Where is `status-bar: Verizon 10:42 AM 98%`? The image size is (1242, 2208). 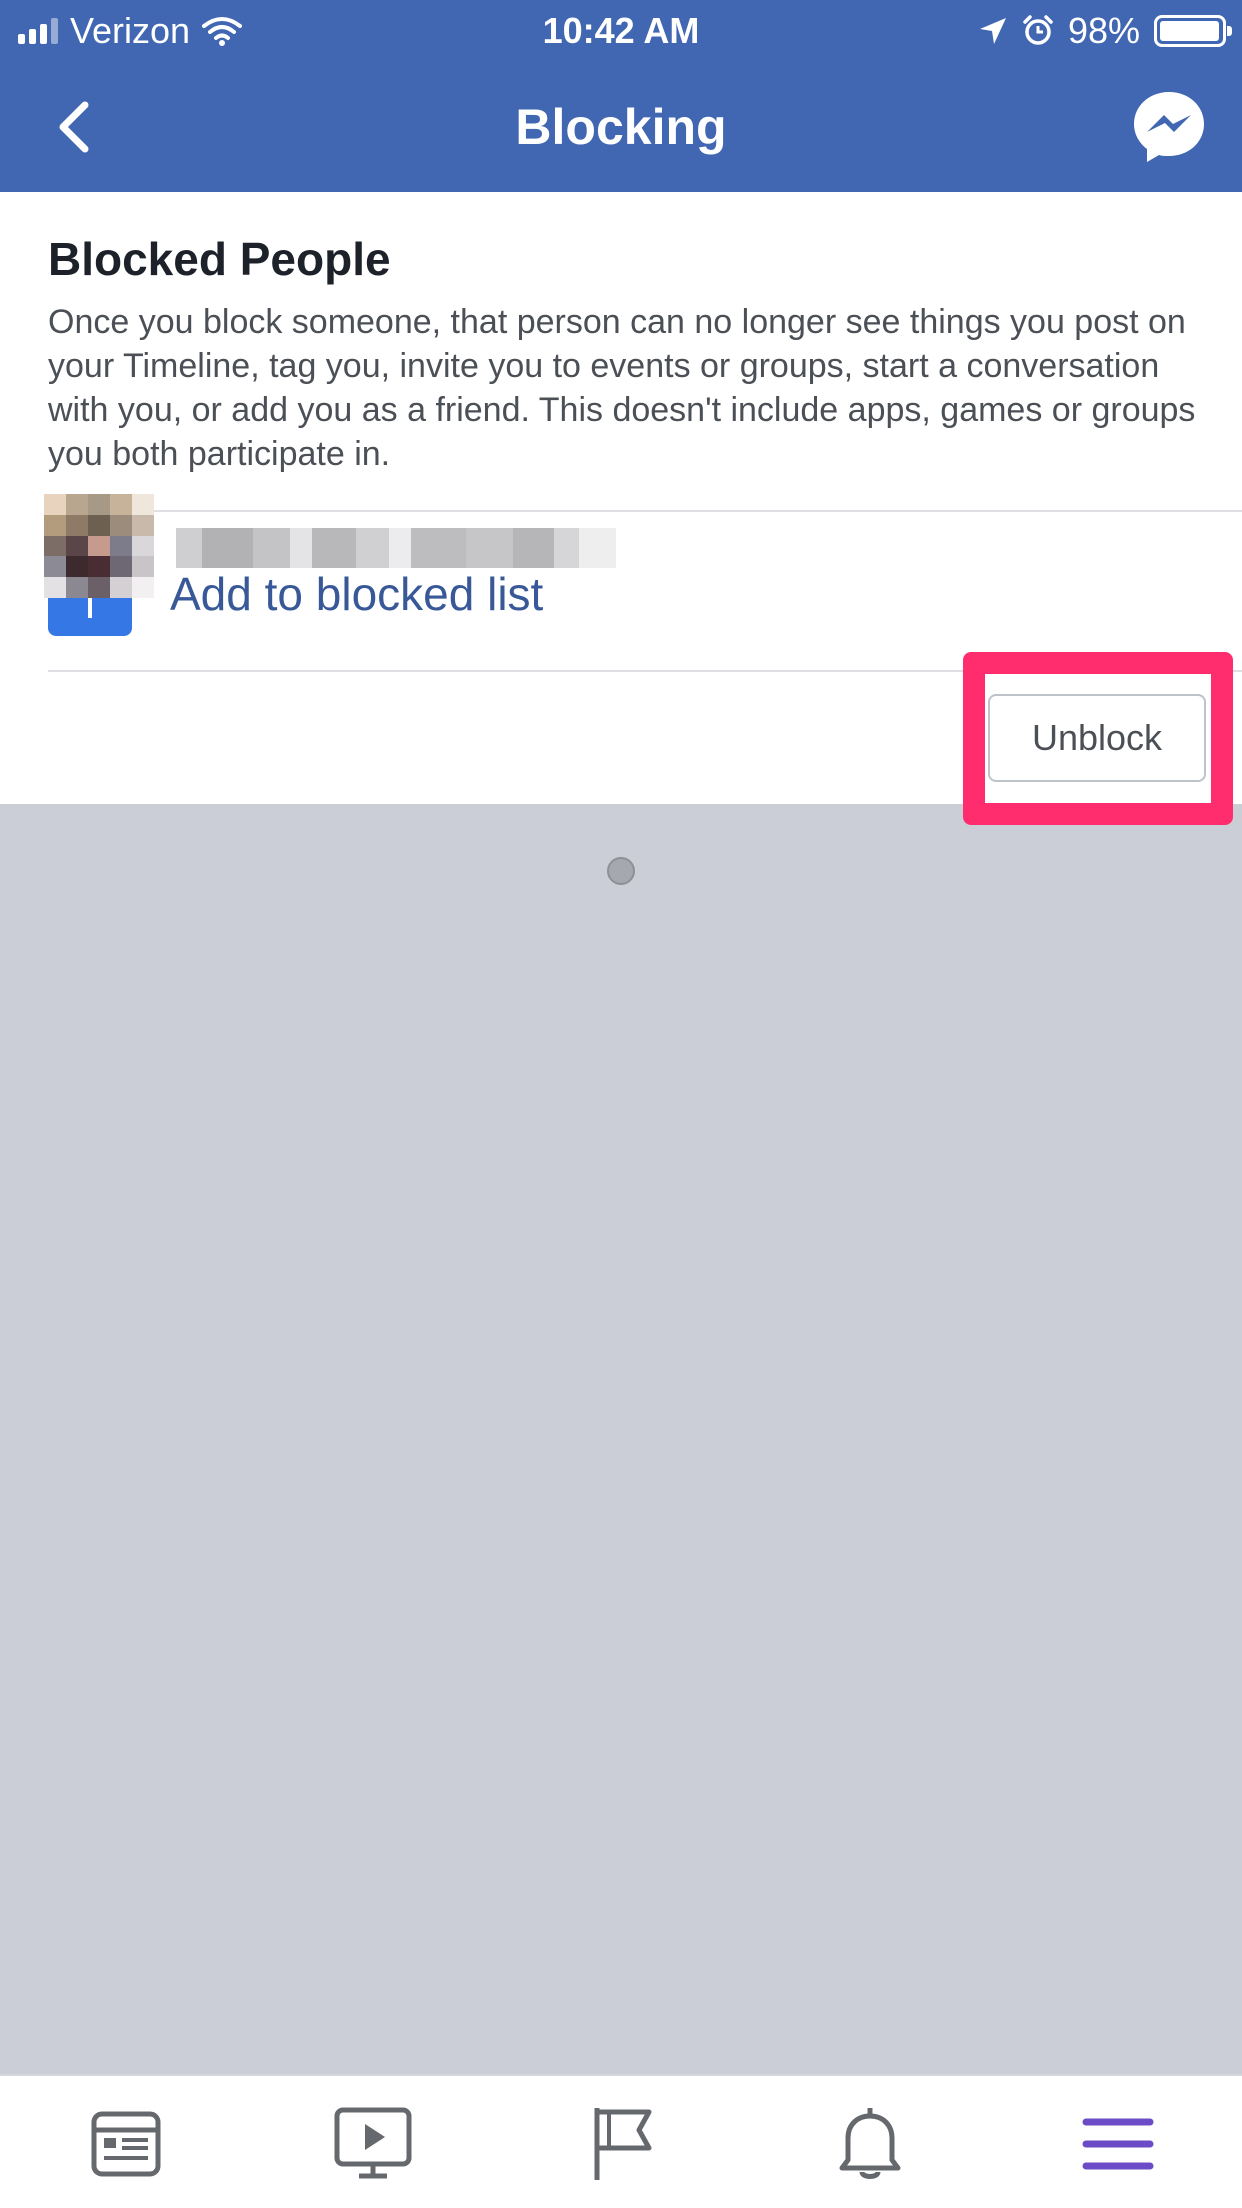 status-bar: Verizon 10:42 AM 98% is located at coordinates (621, 31).